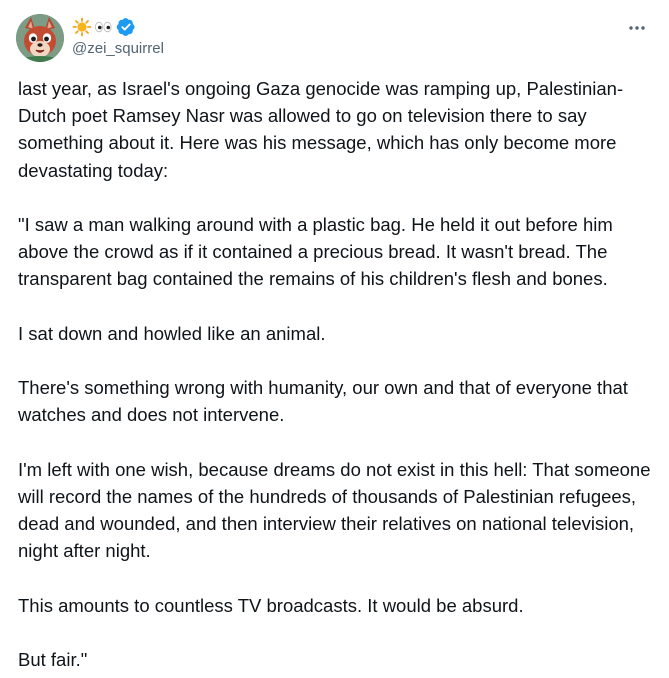  I want to click on sun-emoji-icon, so click(82, 27).